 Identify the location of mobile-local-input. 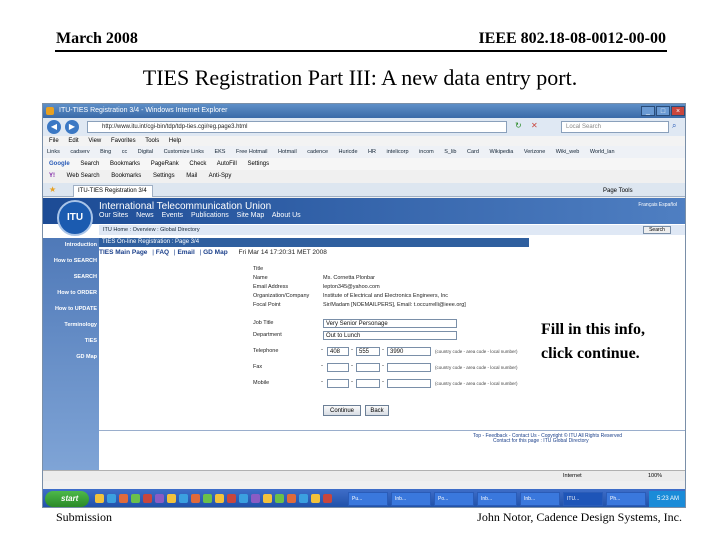
(409, 383).